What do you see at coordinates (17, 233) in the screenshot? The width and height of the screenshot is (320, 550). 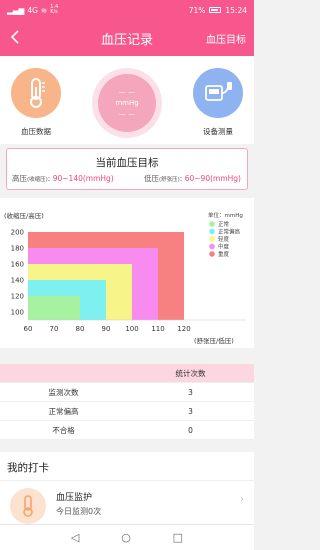 I see `y-tick-label: 200` at bounding box center [17, 233].